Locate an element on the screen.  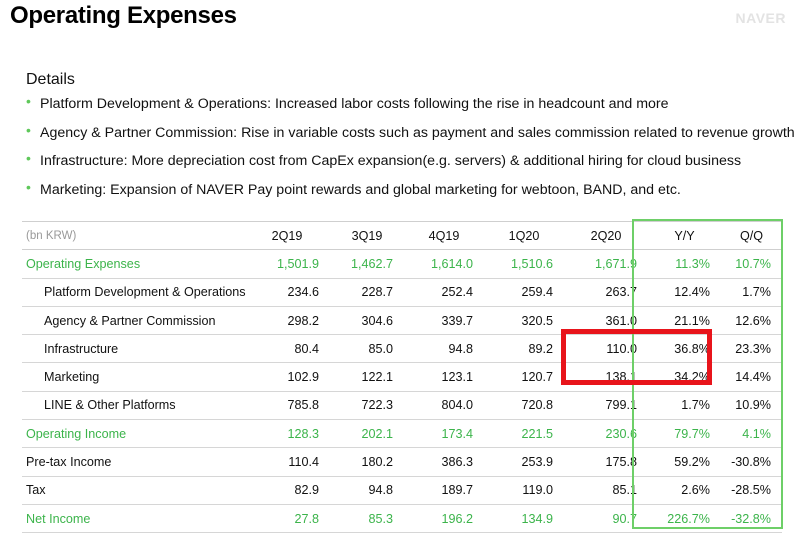
table-cell: -32.8% is located at coordinates (751, 518).